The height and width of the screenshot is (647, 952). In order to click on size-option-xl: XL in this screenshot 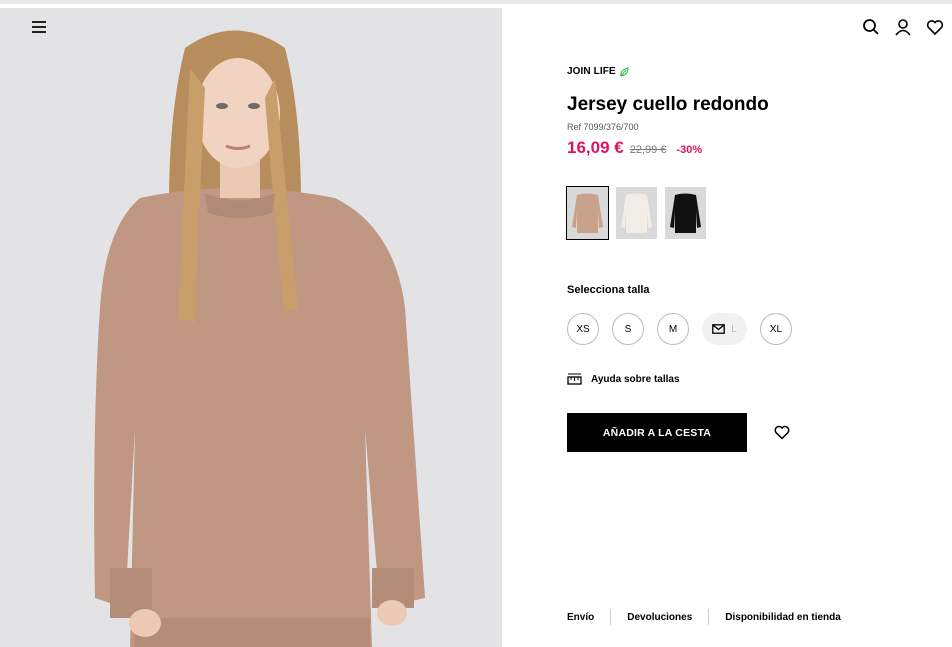, I will do `click(776, 329)`.